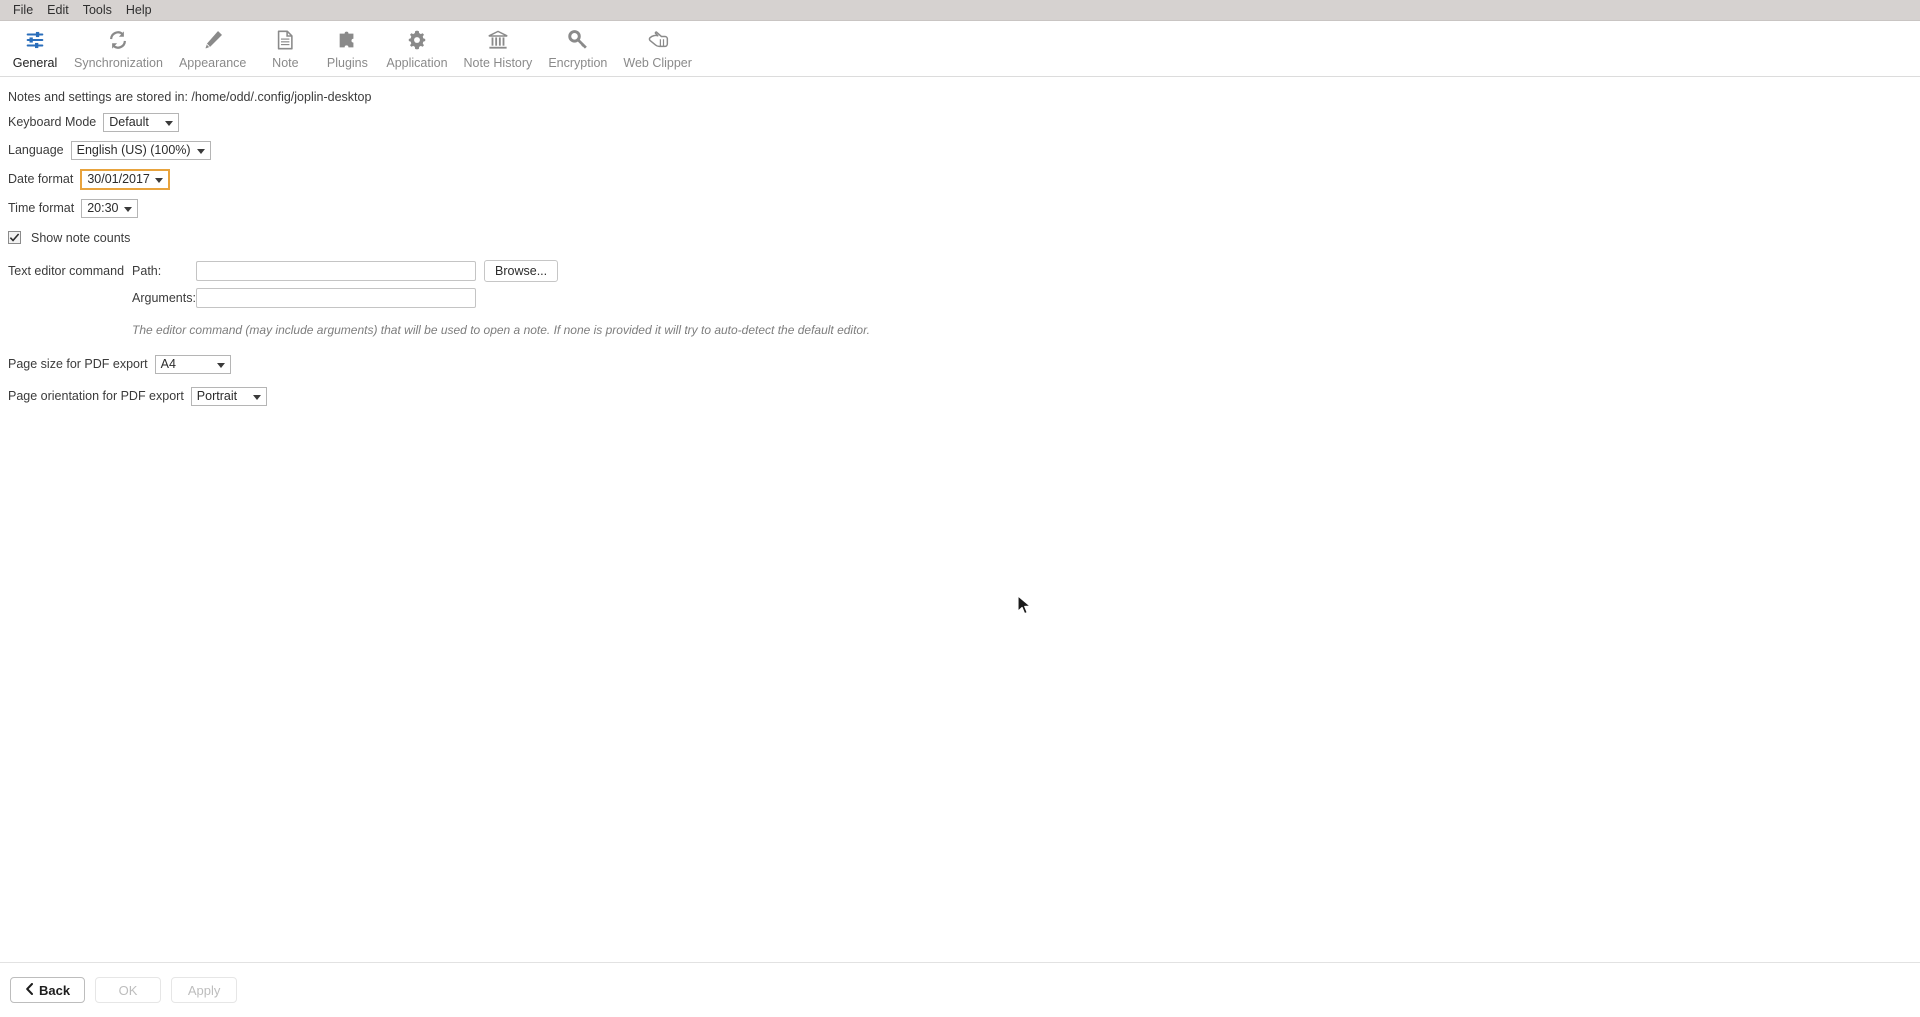  What do you see at coordinates (213, 40) in the screenshot?
I see `pencil-icon` at bounding box center [213, 40].